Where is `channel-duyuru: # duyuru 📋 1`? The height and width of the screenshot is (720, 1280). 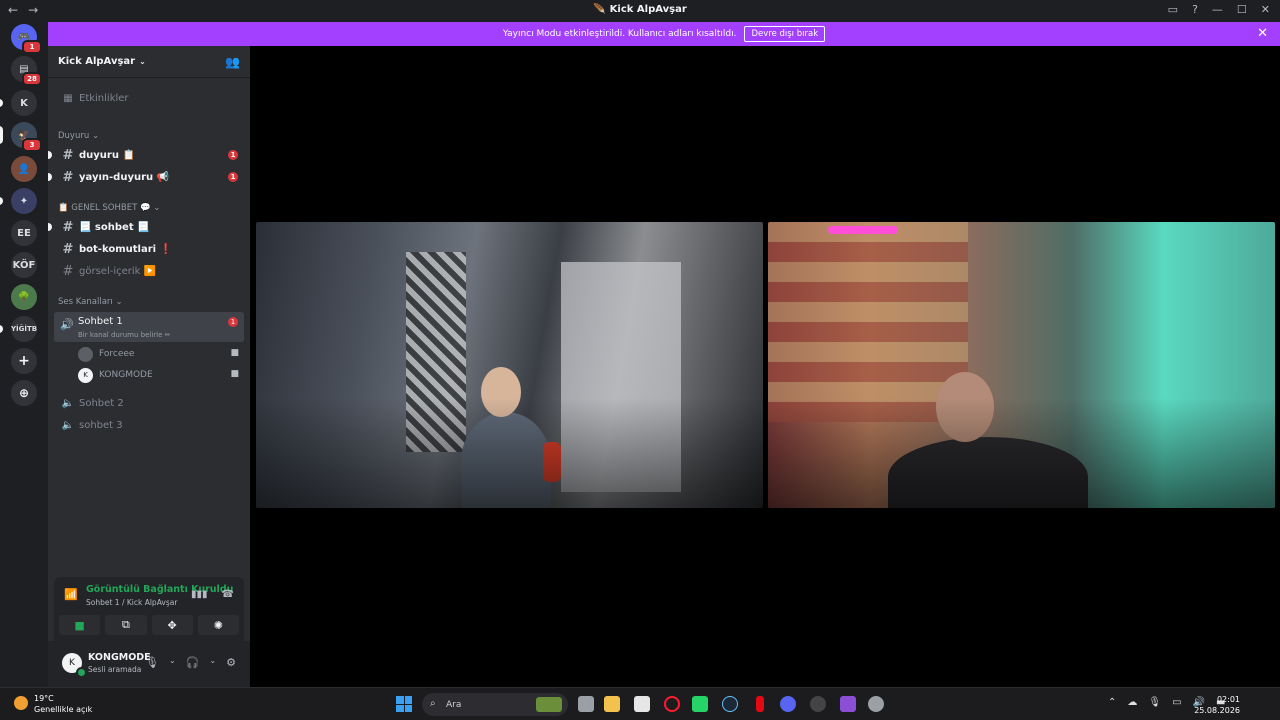 channel-duyuru: # duyuru 📋 1 is located at coordinates (146, 155).